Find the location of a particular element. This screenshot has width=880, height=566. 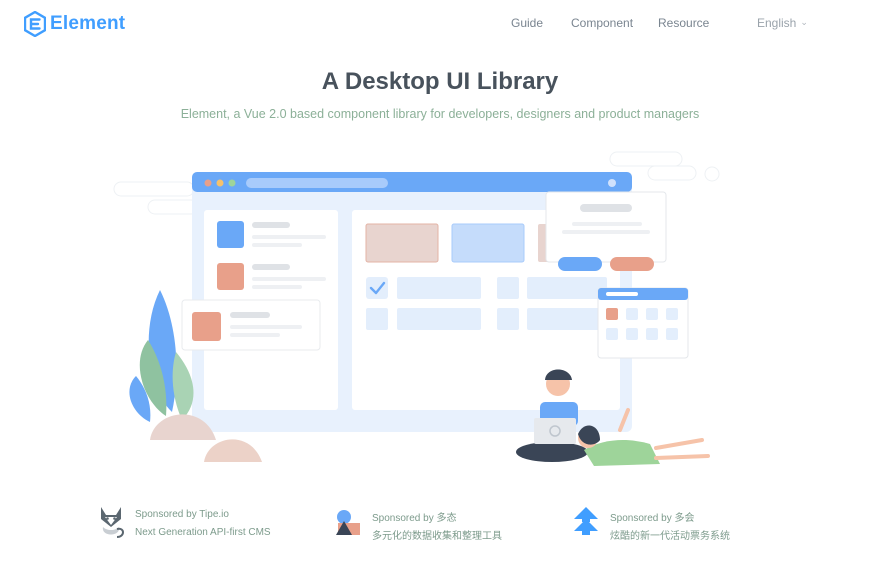

language-selector: English ⌄ is located at coordinates (782, 23).